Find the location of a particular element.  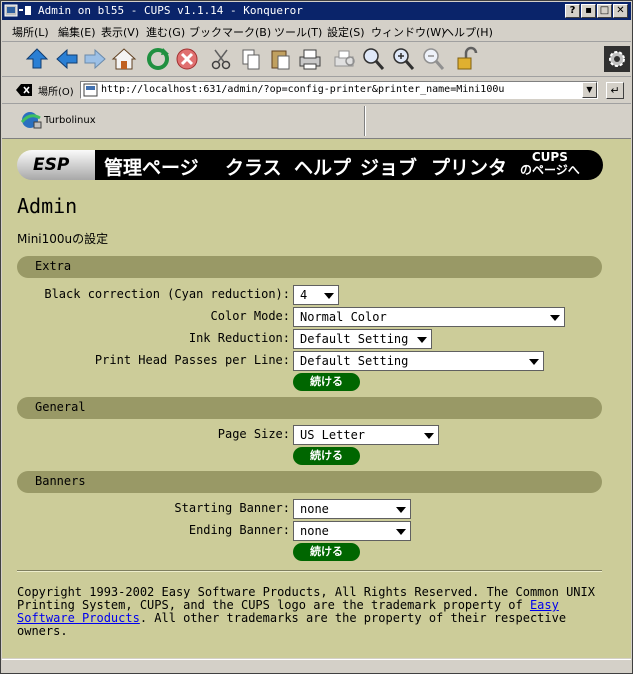

nav-admin-link: 管理ページ is located at coordinates (151, 166).